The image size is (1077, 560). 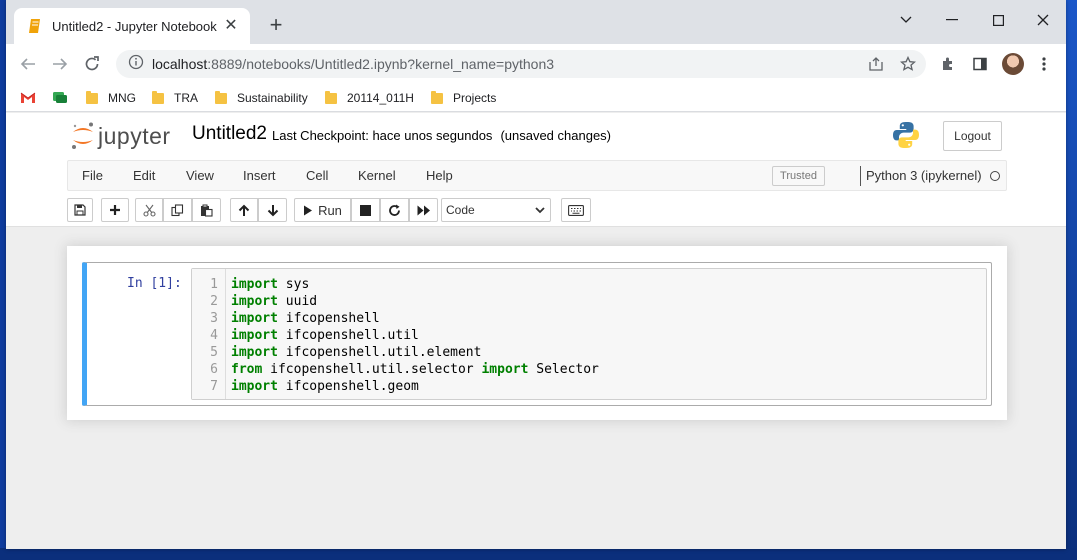 What do you see at coordinates (154, 283) in the screenshot?
I see `cell-prompt: In [1]:` at bounding box center [154, 283].